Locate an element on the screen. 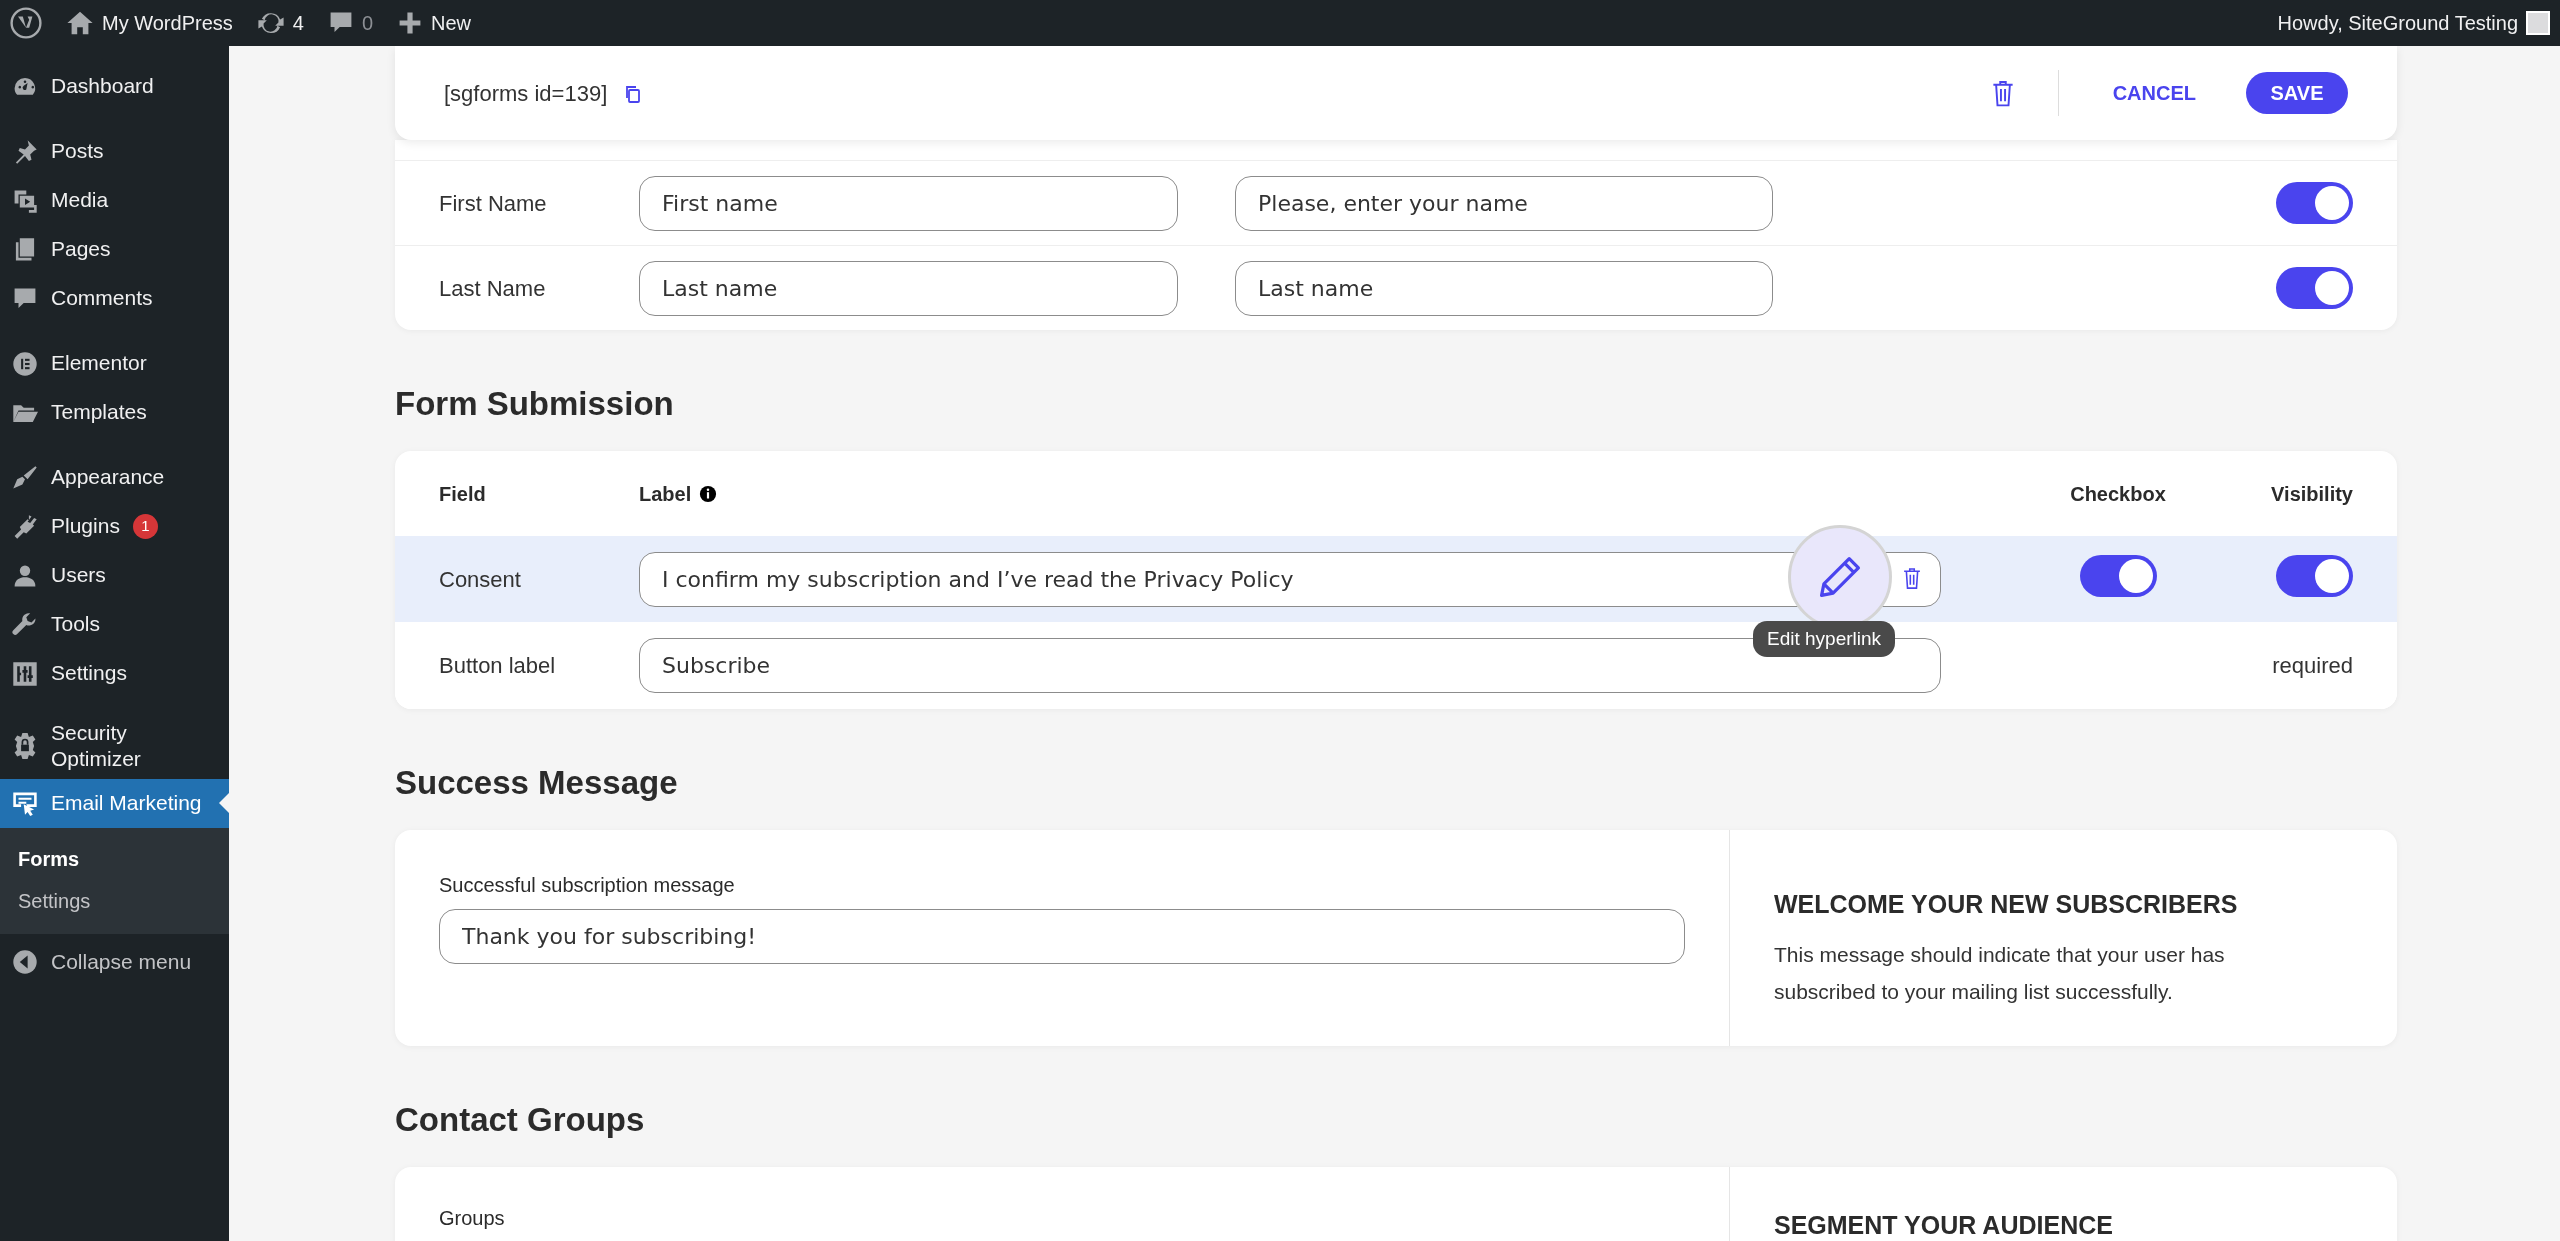 The image size is (2560, 1241). aside-title: SEGMENT YOUR AUDIENCE is located at coordinates (1944, 1225).